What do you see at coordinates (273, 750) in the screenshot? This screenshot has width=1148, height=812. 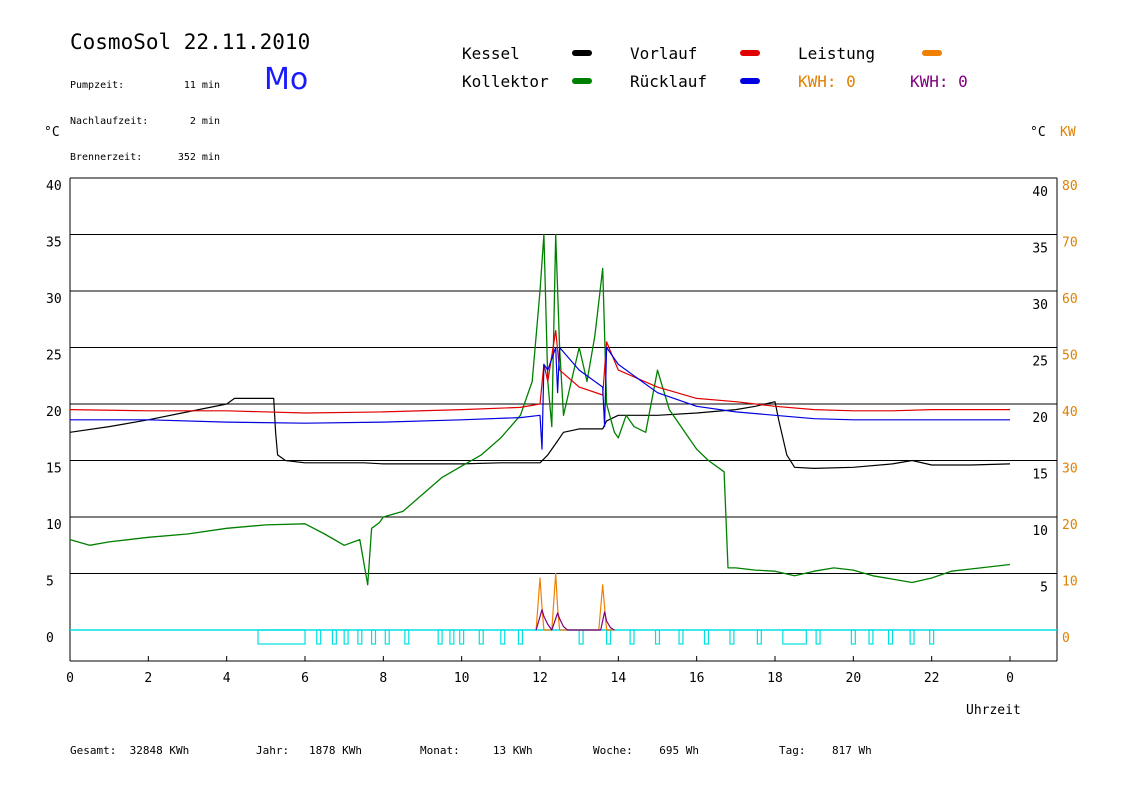 I see `footer-label: Jahr:` at bounding box center [273, 750].